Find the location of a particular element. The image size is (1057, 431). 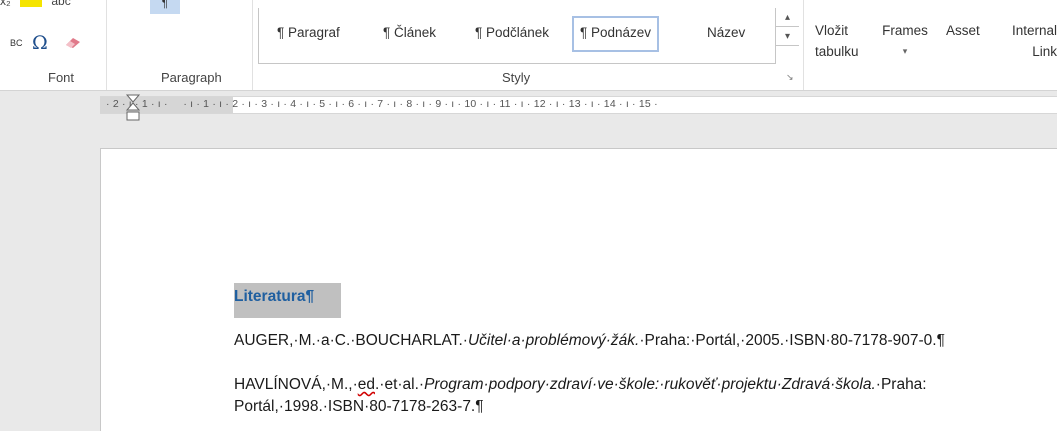

asset-button: Asset is located at coordinates (963, 30).